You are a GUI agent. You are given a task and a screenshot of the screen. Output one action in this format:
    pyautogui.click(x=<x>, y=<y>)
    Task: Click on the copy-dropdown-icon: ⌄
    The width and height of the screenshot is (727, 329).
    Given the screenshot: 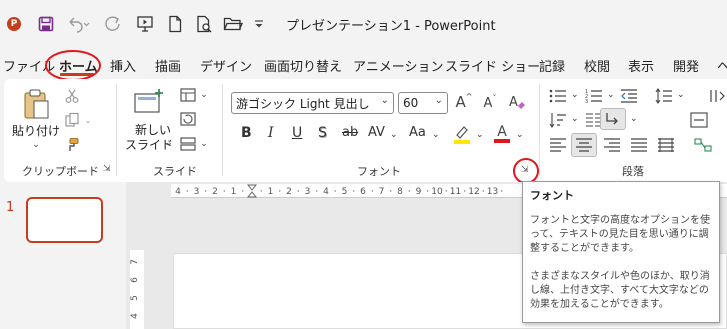 What is the action you would take?
    pyautogui.click(x=88, y=120)
    